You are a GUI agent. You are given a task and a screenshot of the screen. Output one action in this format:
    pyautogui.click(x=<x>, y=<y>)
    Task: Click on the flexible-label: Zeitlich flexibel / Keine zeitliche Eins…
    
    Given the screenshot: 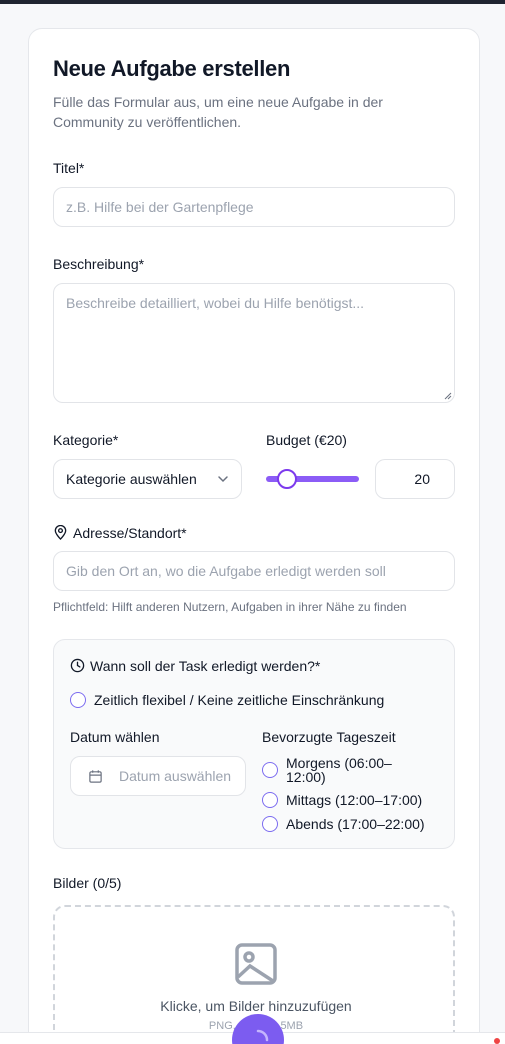 What is the action you would take?
    pyautogui.click(x=239, y=700)
    